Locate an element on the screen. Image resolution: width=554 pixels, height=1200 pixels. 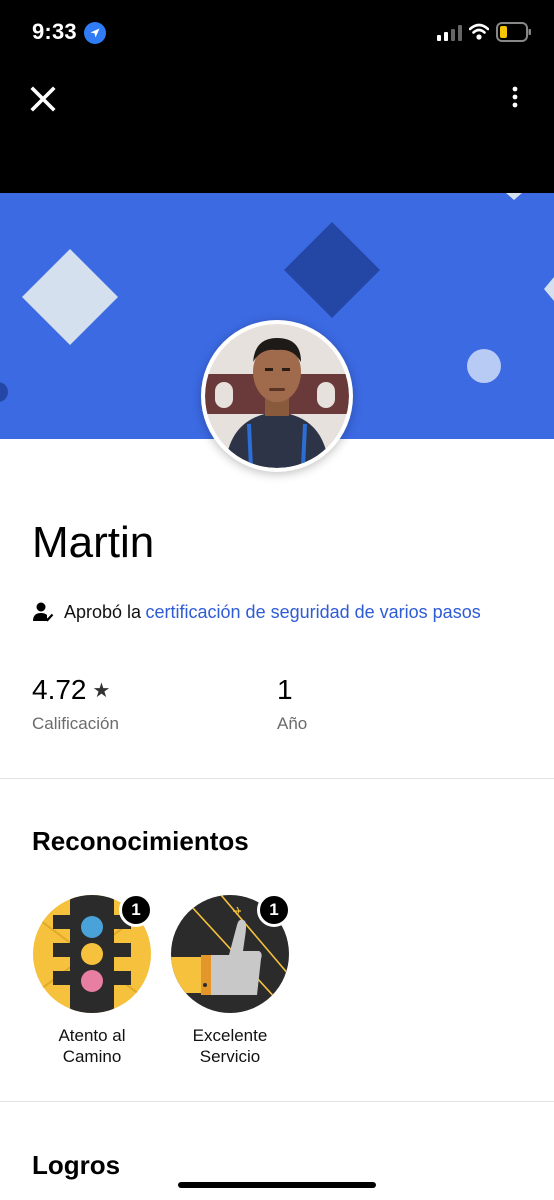
status-time: 9:33 is located at coordinates (54, 31).